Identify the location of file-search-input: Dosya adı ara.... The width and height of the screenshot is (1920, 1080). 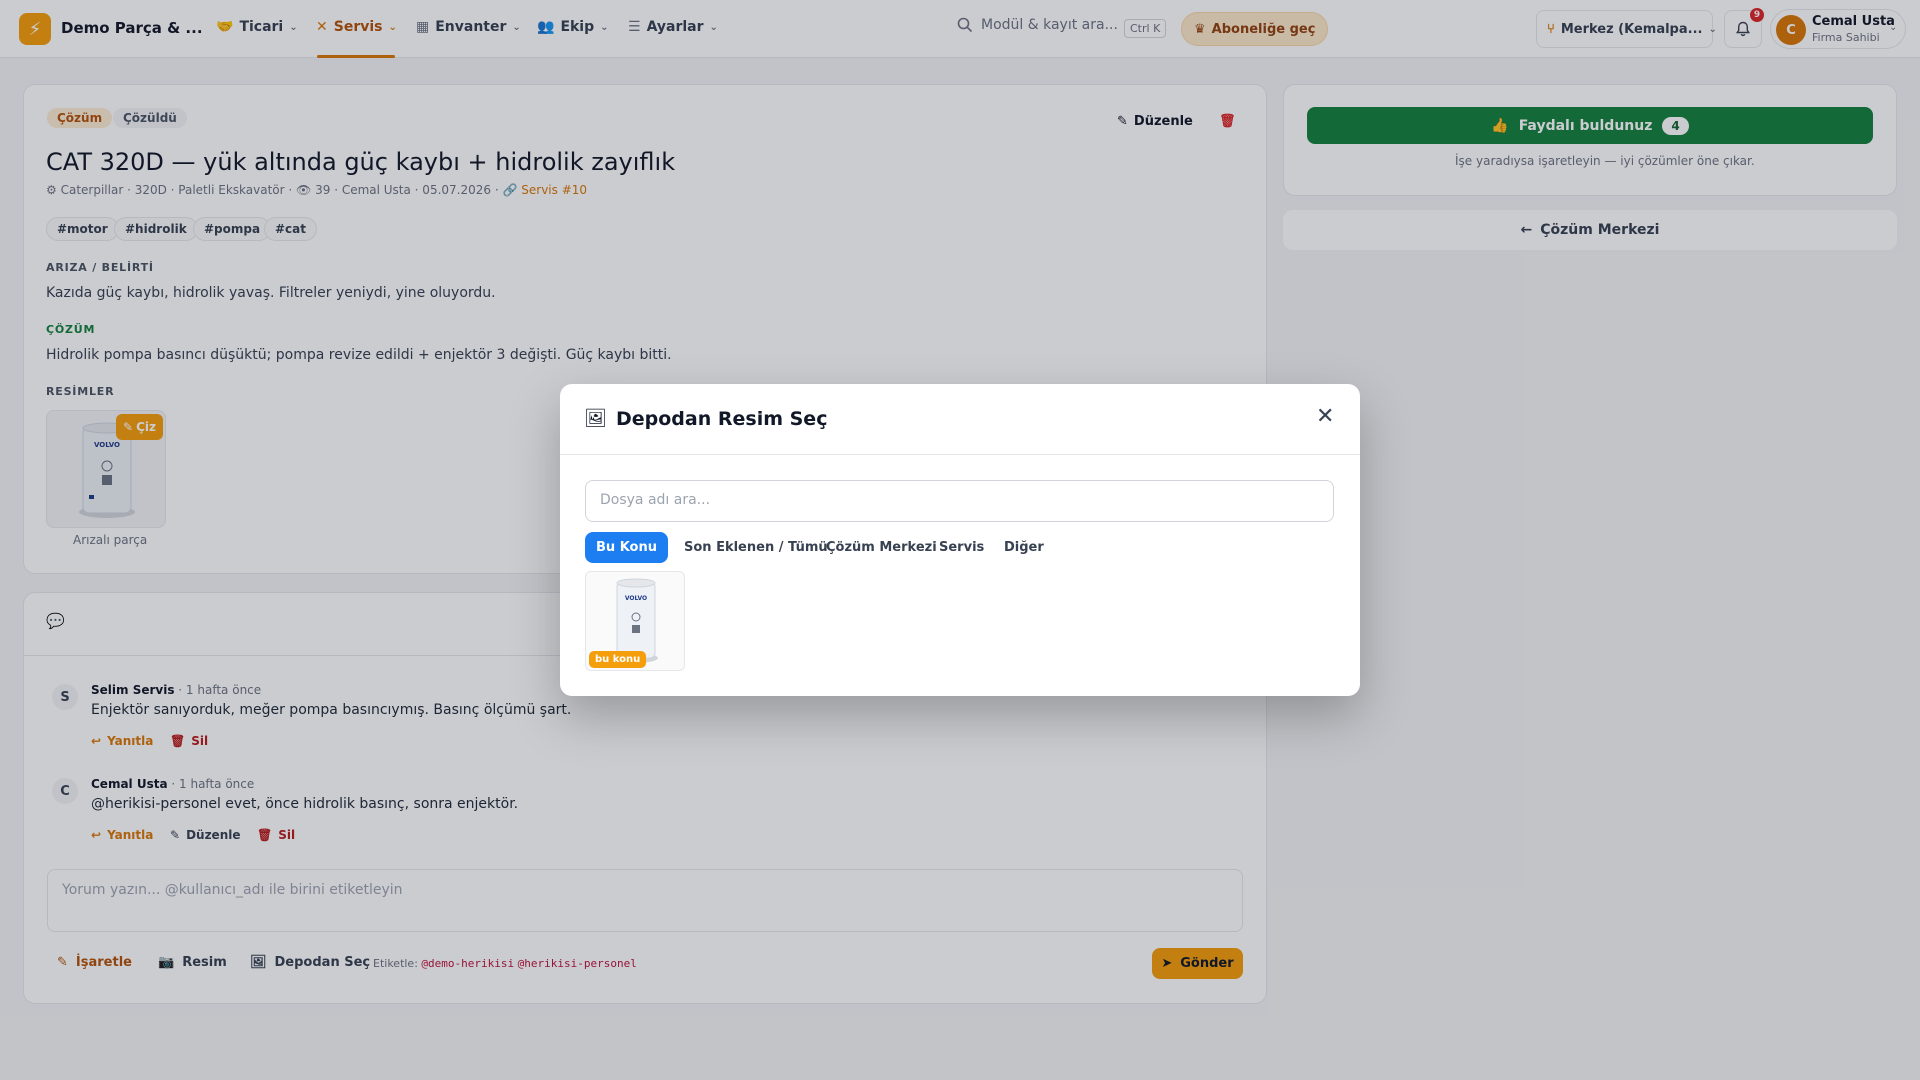
(959, 501).